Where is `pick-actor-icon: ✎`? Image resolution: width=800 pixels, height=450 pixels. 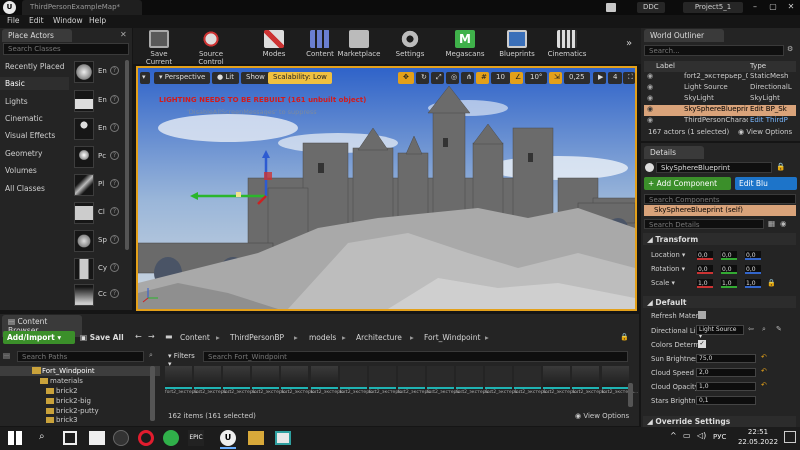 pick-actor-icon: ✎ is located at coordinates (779, 329).